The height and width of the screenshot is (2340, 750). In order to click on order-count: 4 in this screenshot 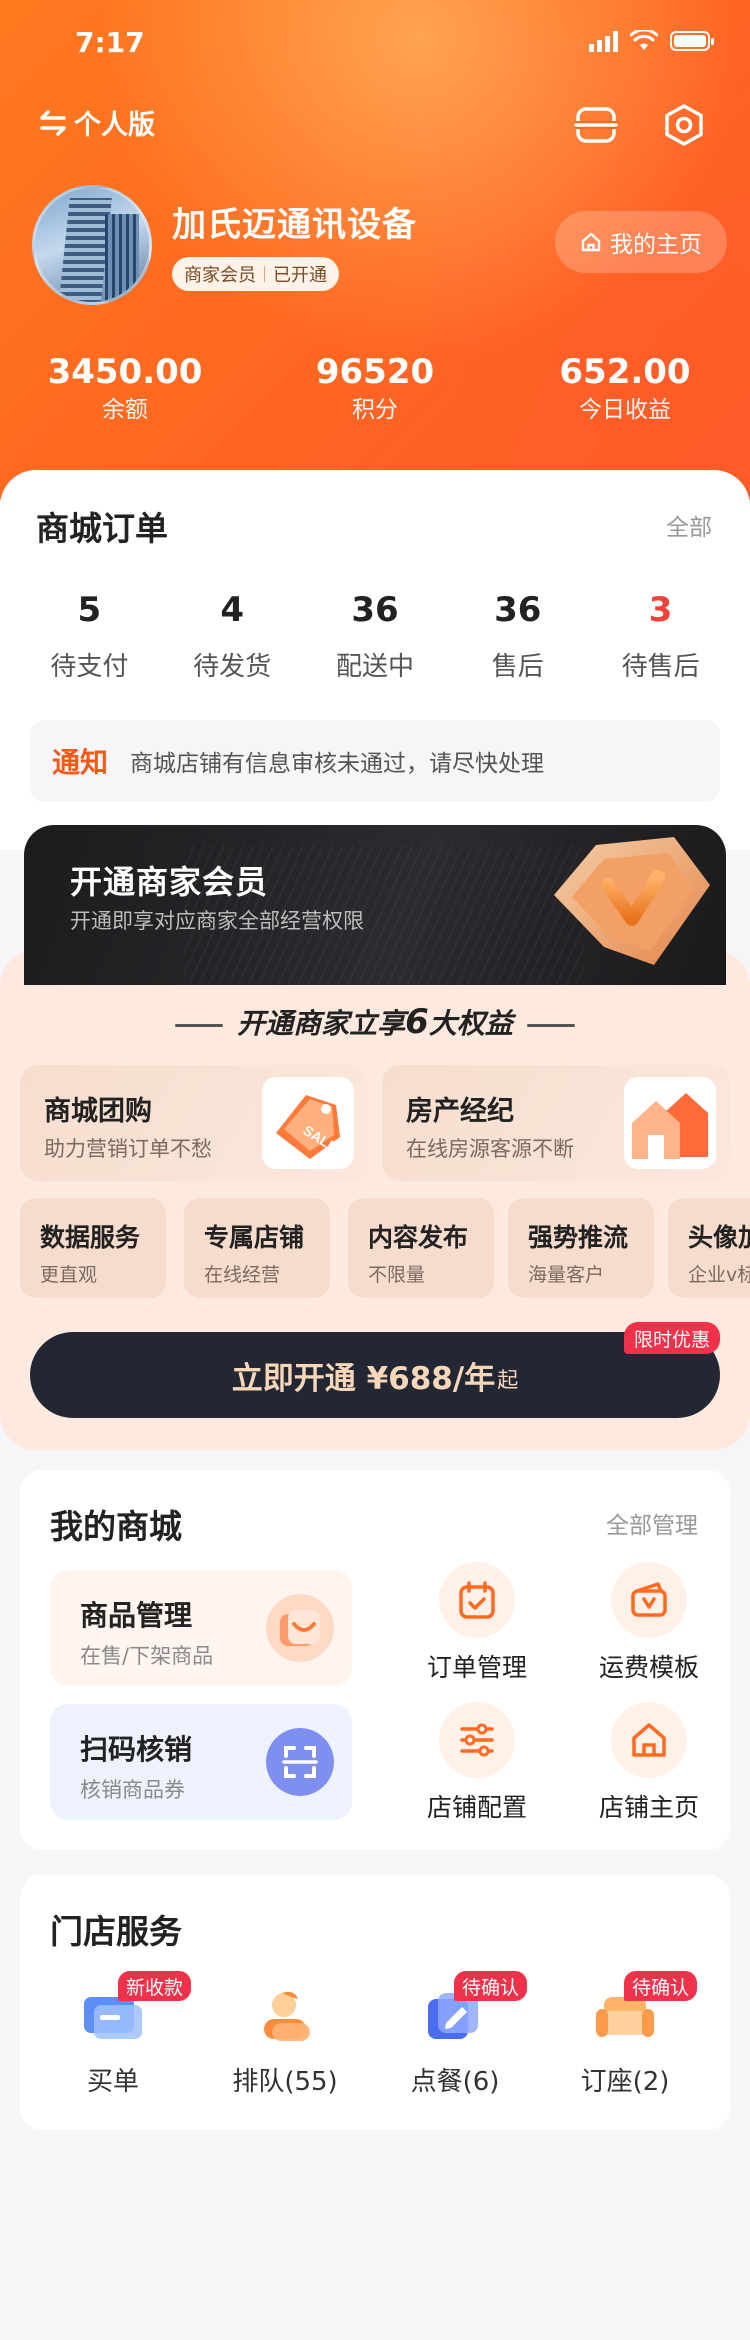, I will do `click(232, 610)`.